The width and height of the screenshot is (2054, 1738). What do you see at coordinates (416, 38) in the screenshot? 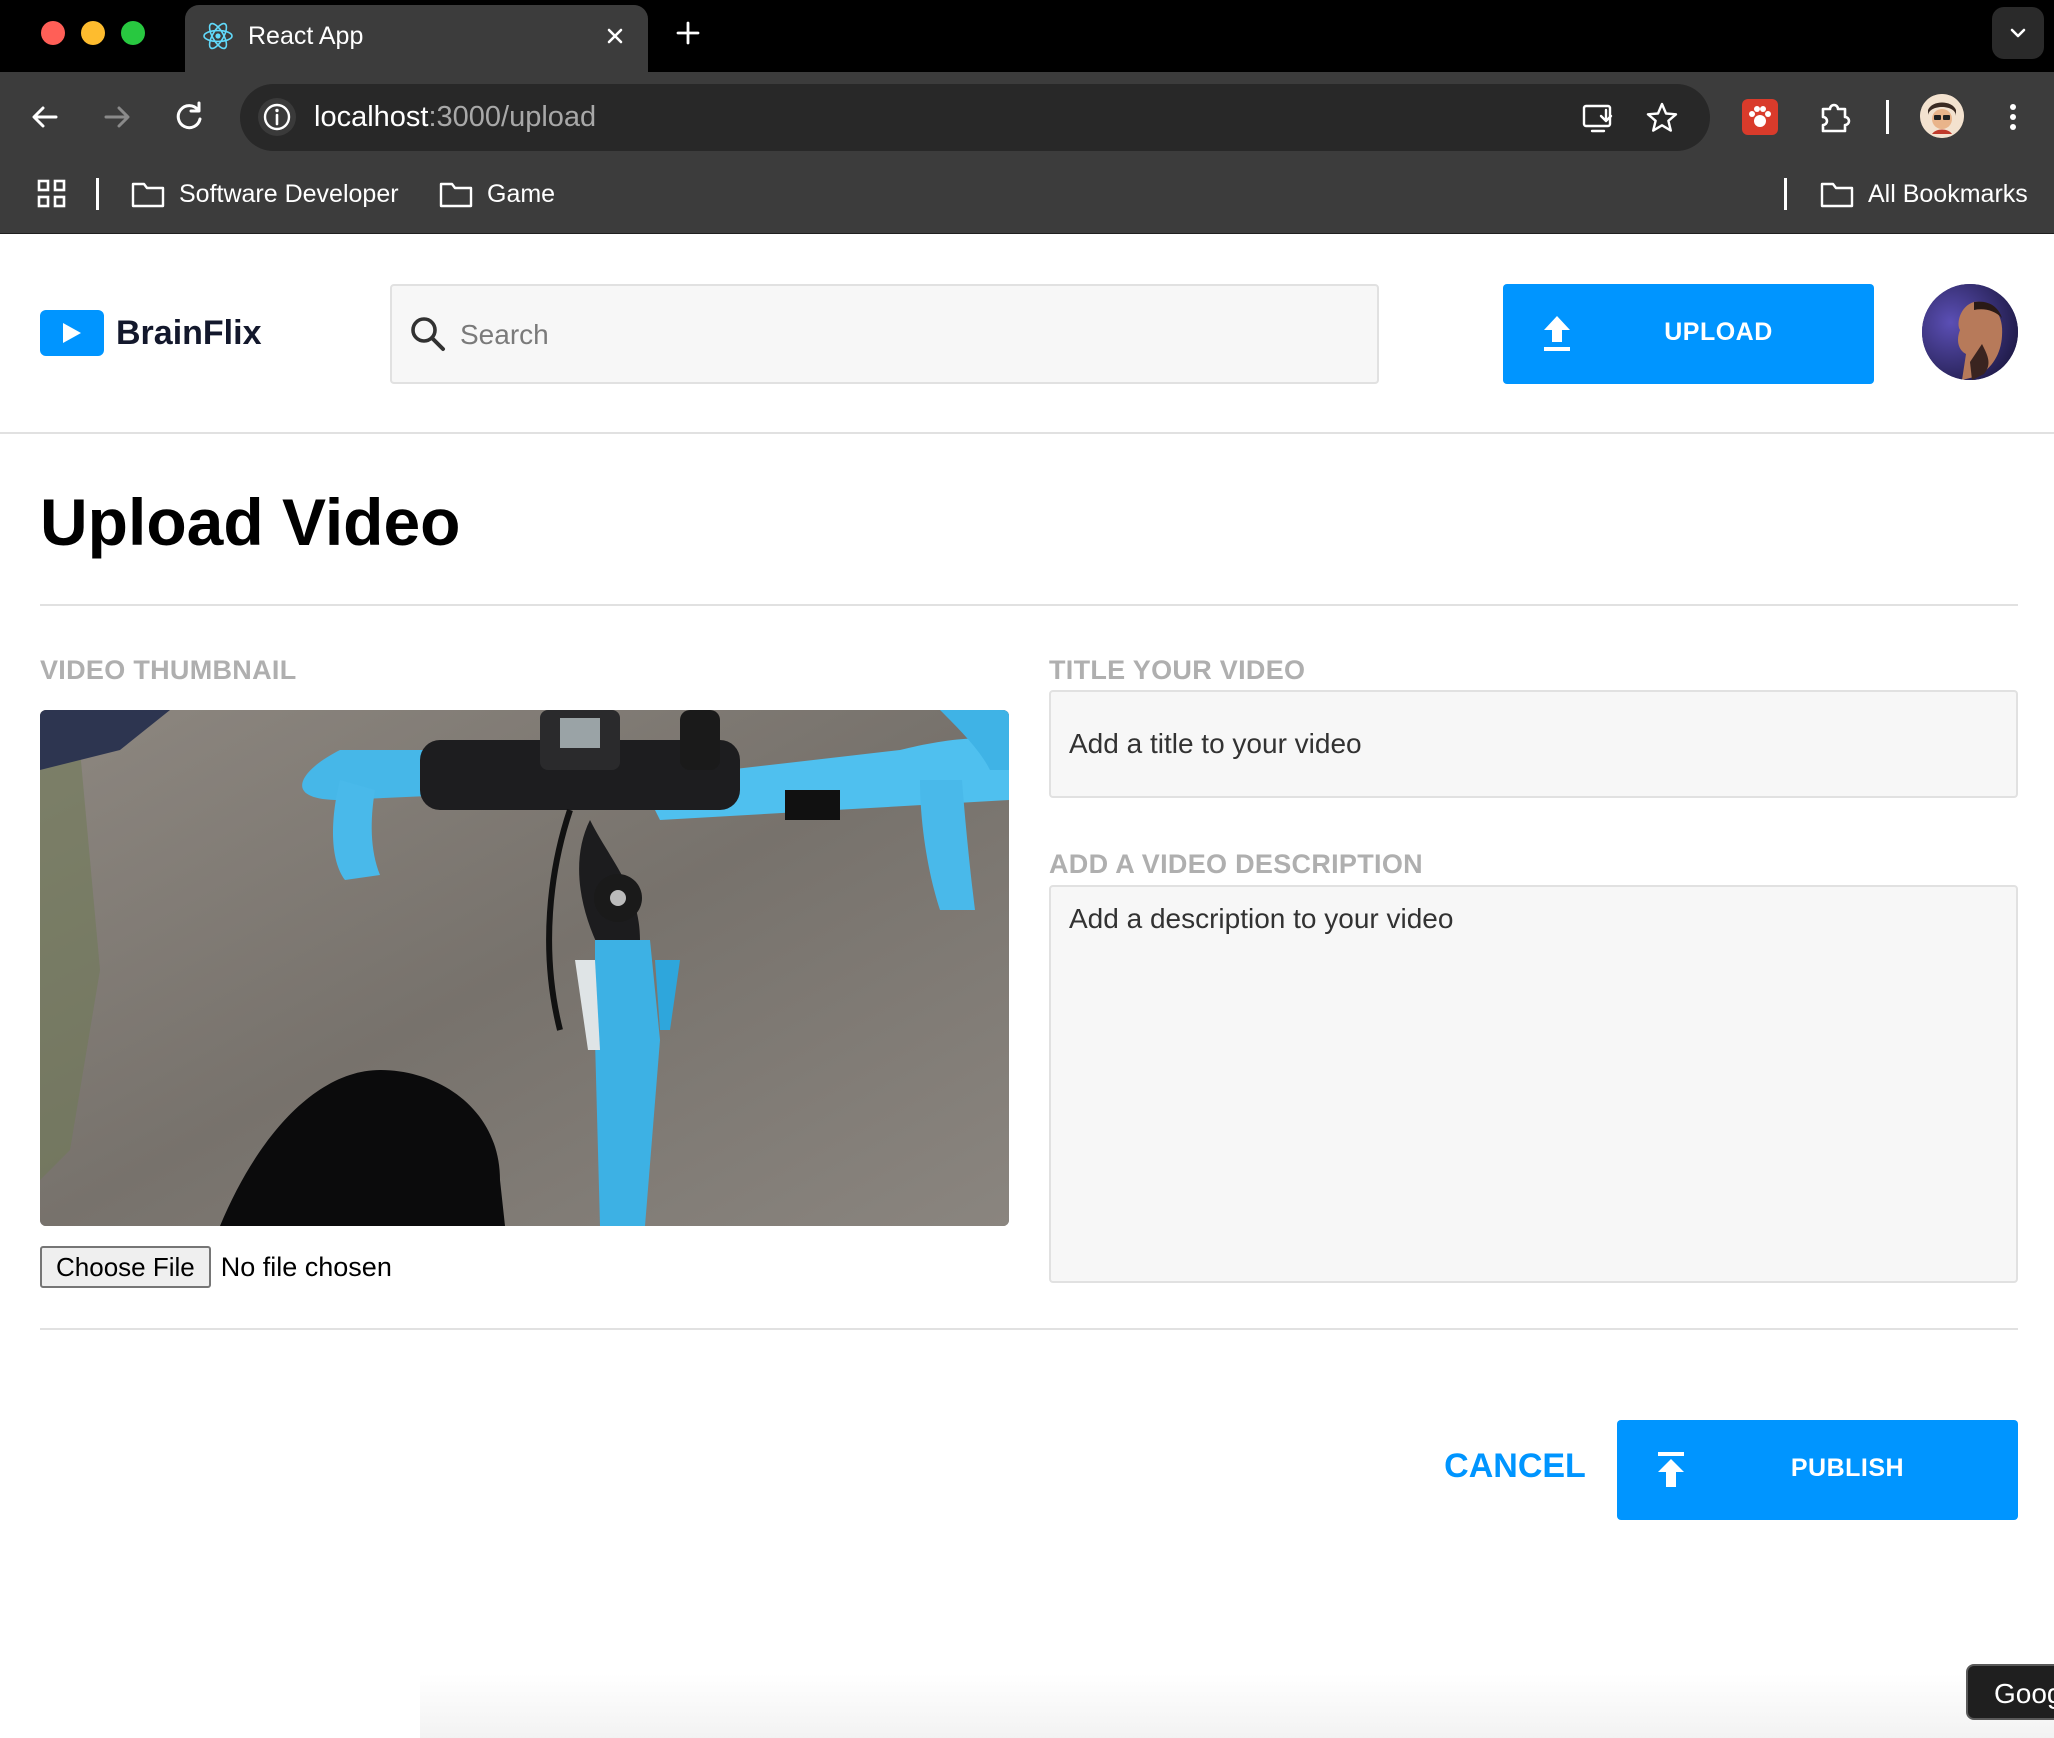
I see `browser-tab: React App` at bounding box center [416, 38].